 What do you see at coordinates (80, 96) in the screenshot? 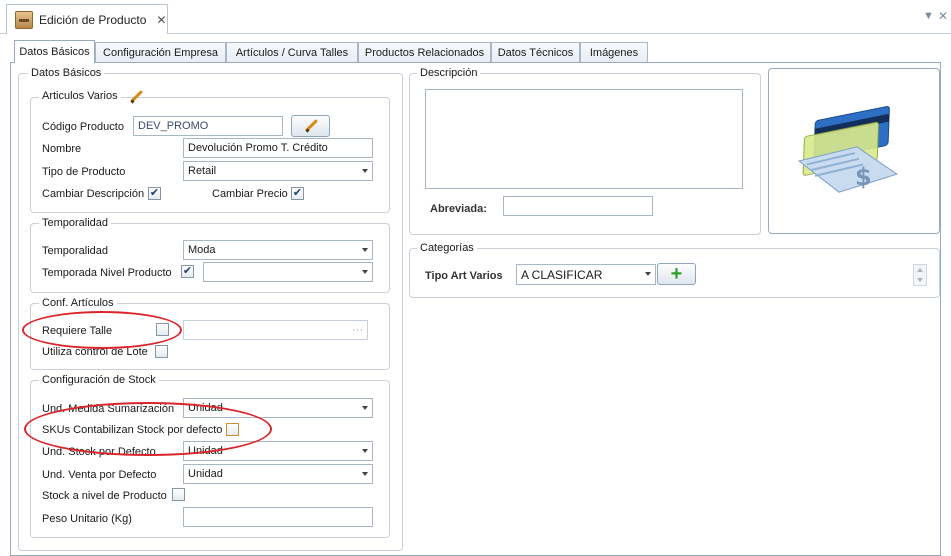
I see `articulos-varios-legend: Articulos Varios` at bounding box center [80, 96].